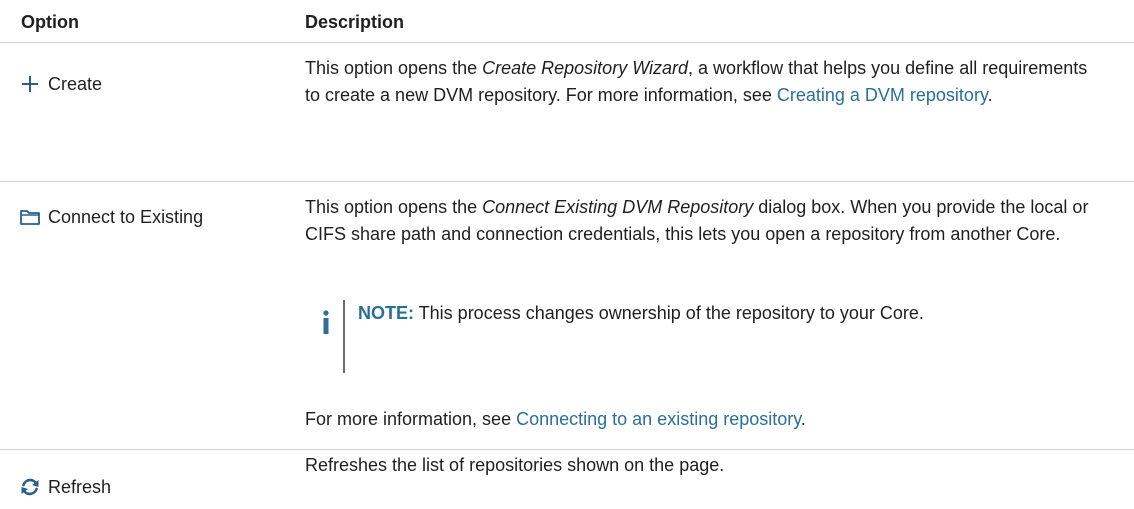  Describe the element at coordinates (386, 313) in the screenshot. I see `note-label: NOTE:` at that location.